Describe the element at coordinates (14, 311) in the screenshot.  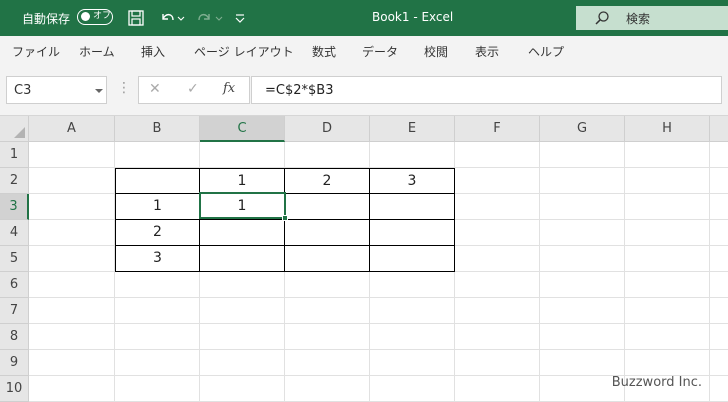
I see `row-header-7: 7` at that location.